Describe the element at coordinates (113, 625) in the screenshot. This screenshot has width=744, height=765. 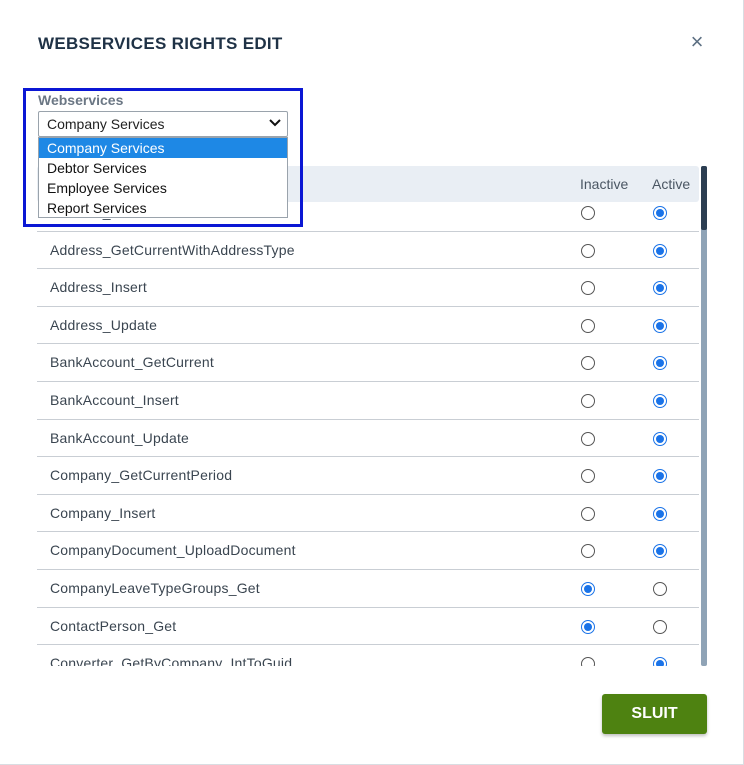
I see `webservice-name: ContactPerson_Get` at that location.